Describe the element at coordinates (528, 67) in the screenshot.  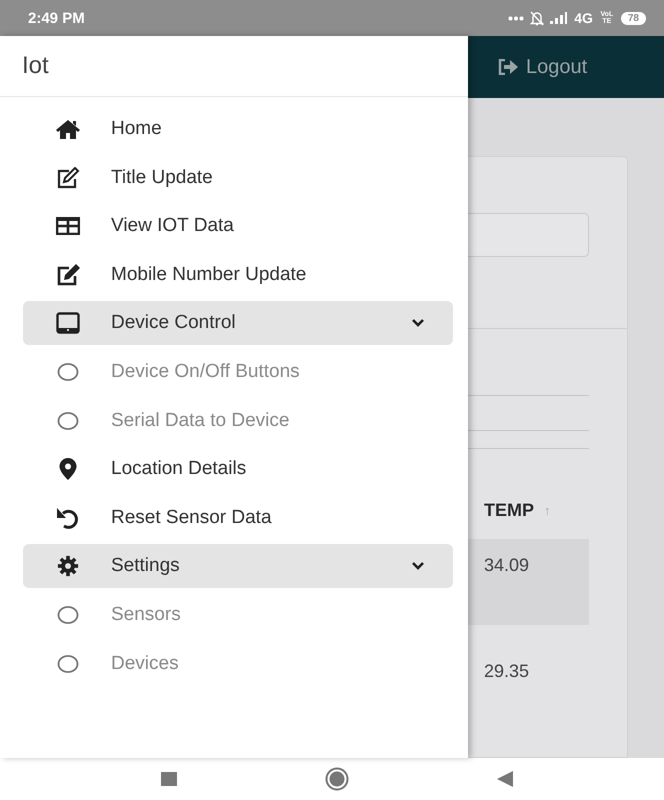
I see `logout-button: Logout` at that location.